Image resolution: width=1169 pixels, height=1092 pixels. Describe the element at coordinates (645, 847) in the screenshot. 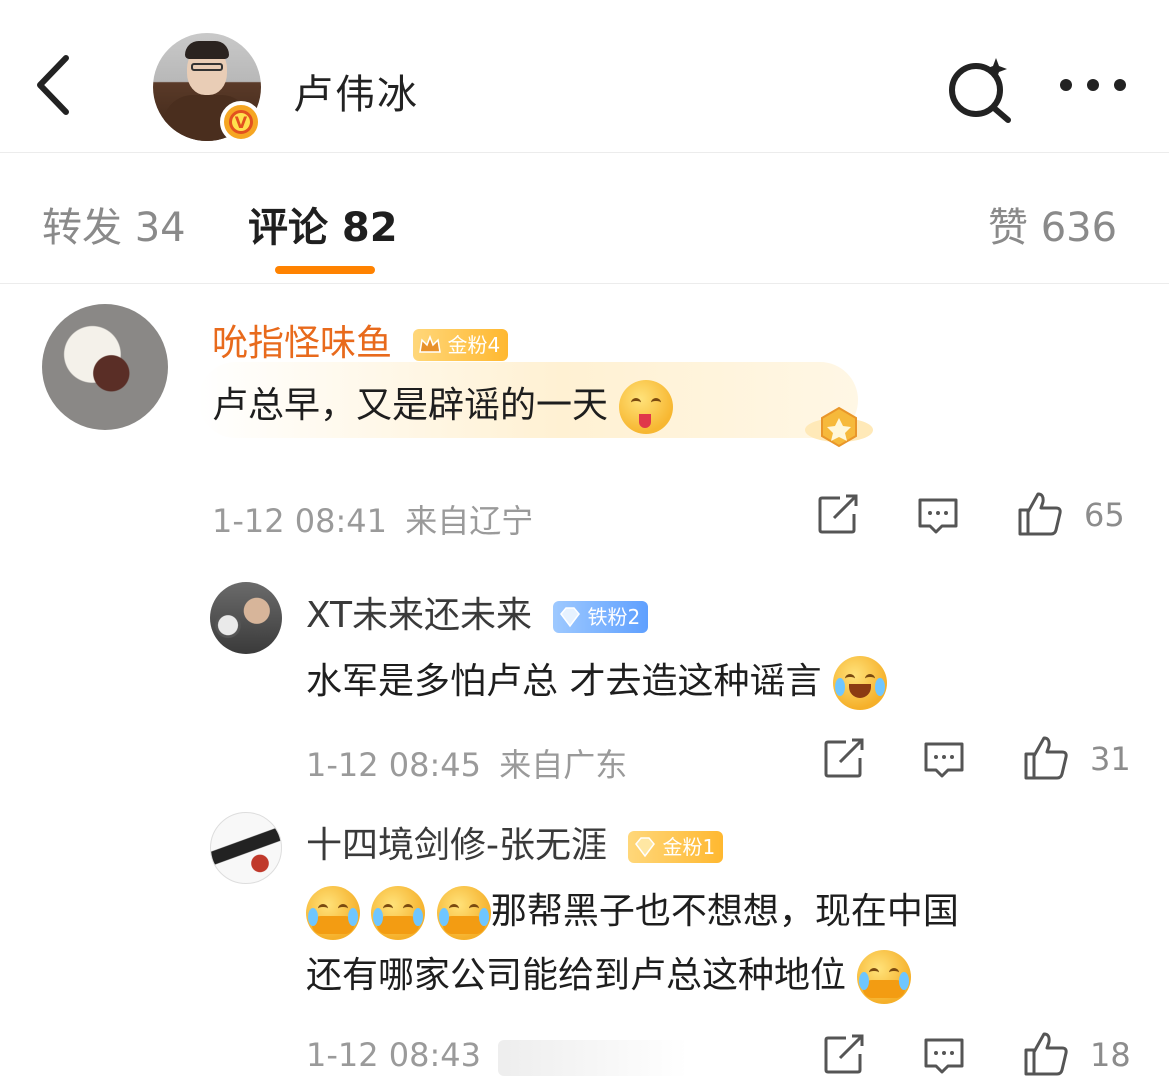

I see `gem-badge-icon` at that location.